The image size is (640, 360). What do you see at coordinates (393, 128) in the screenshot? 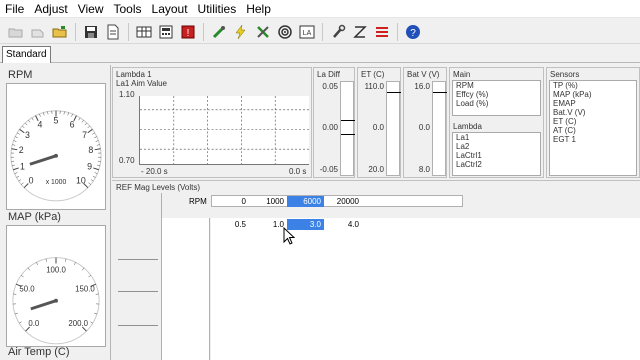
I see `et-meter` at bounding box center [393, 128].